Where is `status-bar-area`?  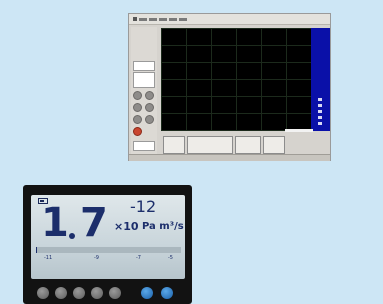
status-bar-area is located at coordinates (236, 143).